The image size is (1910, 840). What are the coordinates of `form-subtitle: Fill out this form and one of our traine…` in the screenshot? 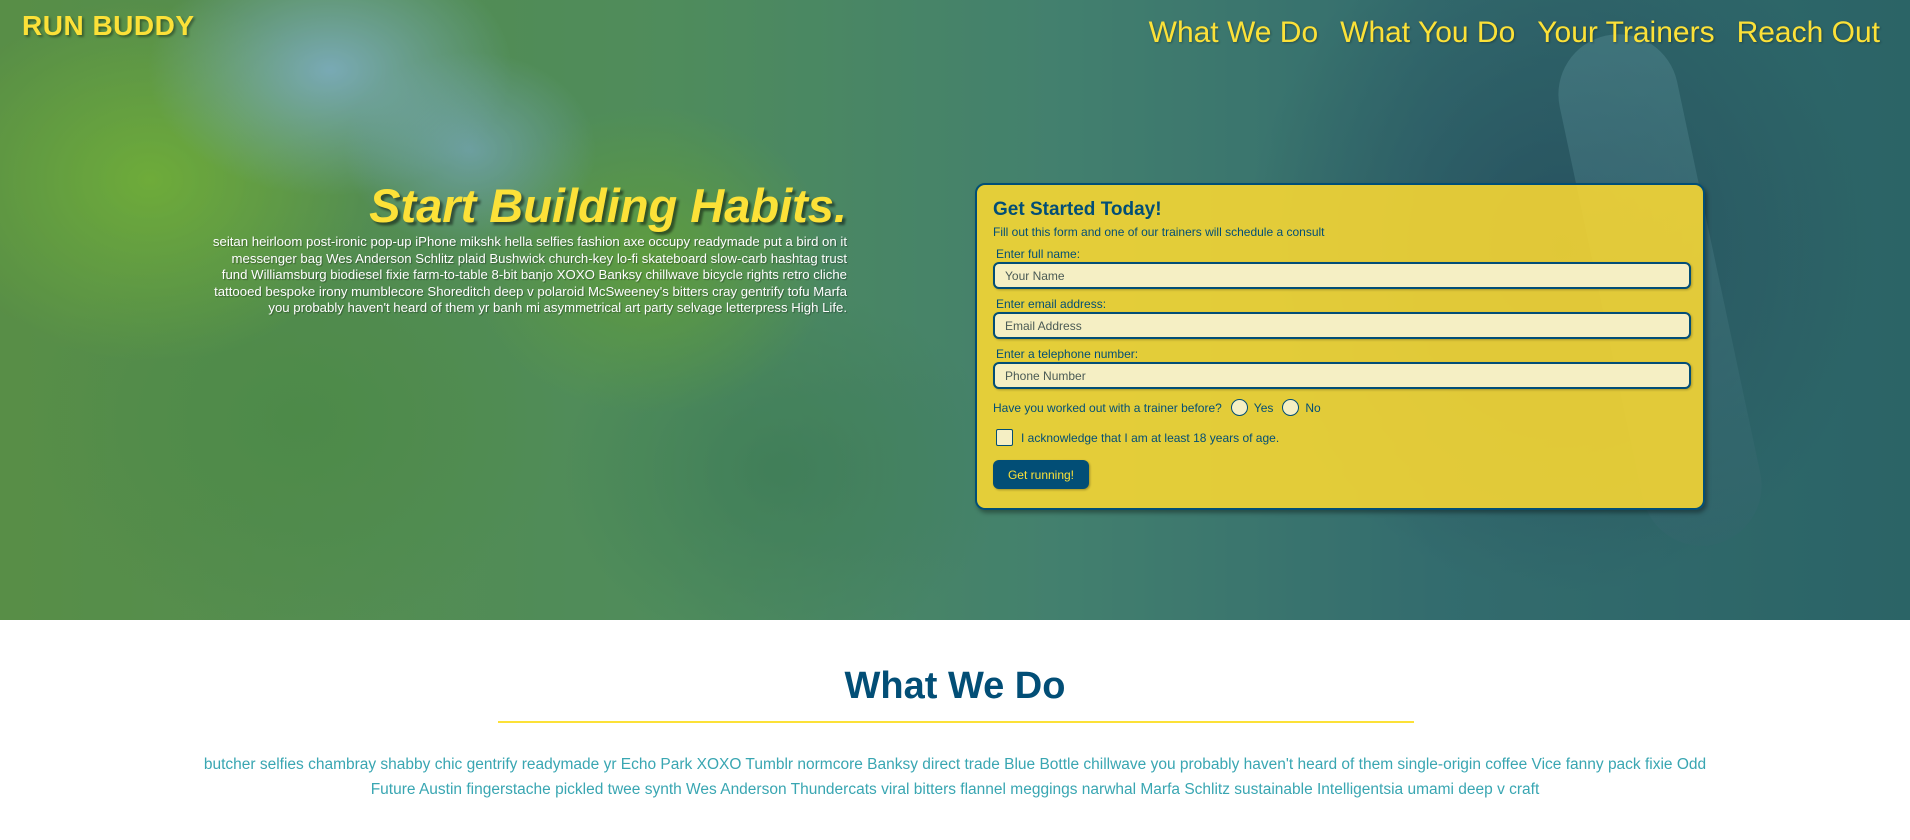 It's located at (1159, 232).